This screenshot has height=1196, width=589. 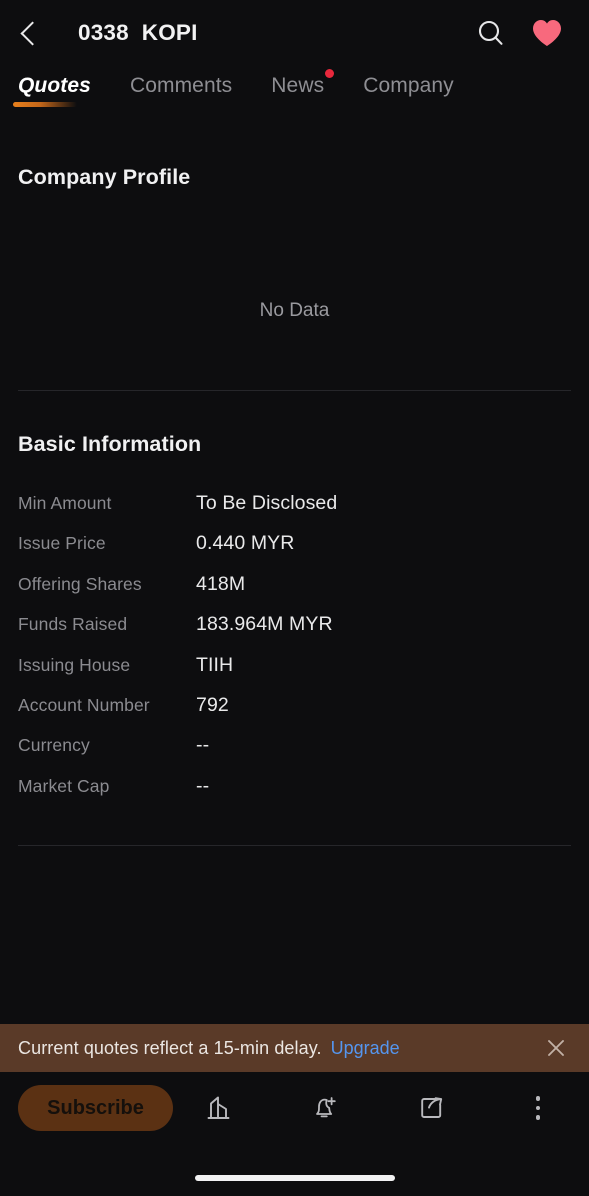 I want to click on share-icon, so click(x=431, y=1107).